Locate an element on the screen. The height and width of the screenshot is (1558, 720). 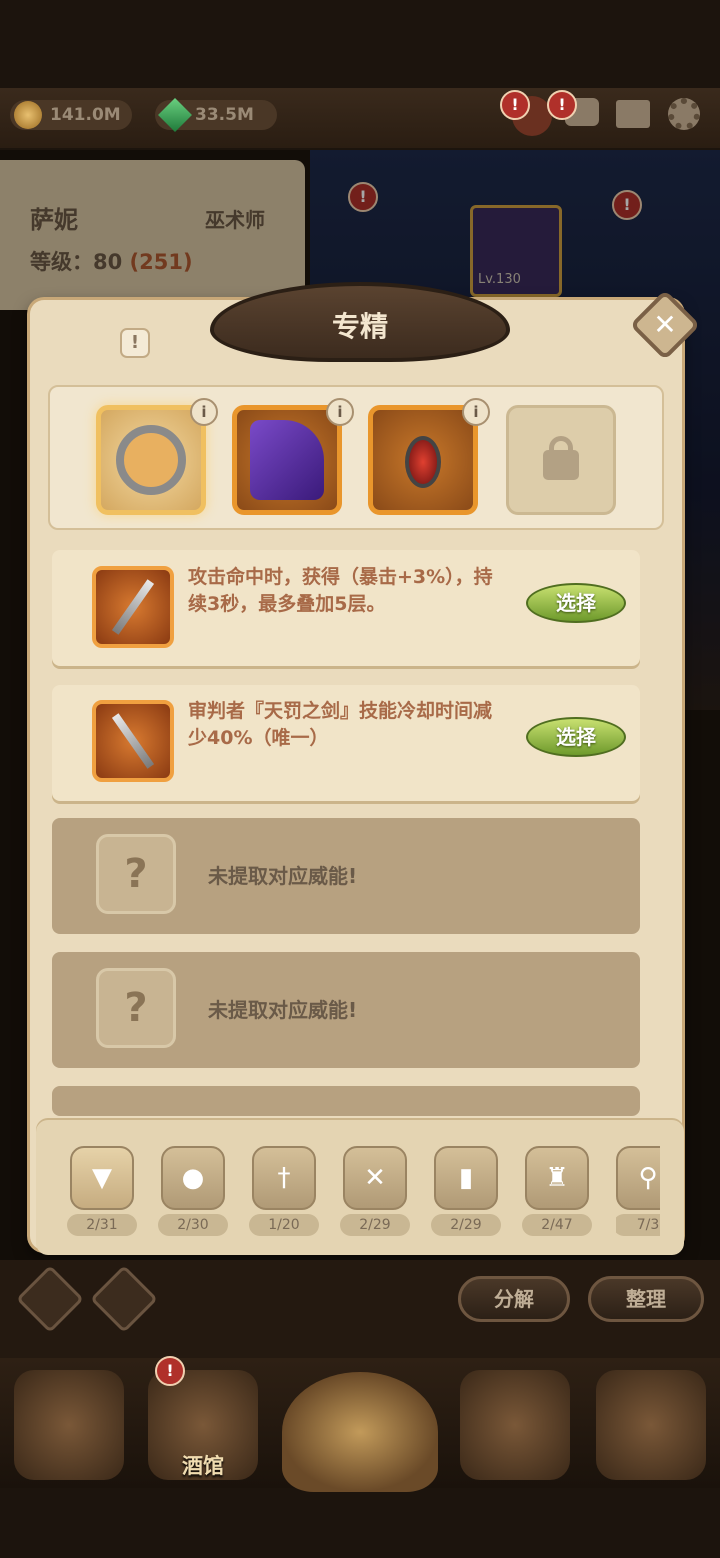
dagger-icon is located at coordinates (133, 741).